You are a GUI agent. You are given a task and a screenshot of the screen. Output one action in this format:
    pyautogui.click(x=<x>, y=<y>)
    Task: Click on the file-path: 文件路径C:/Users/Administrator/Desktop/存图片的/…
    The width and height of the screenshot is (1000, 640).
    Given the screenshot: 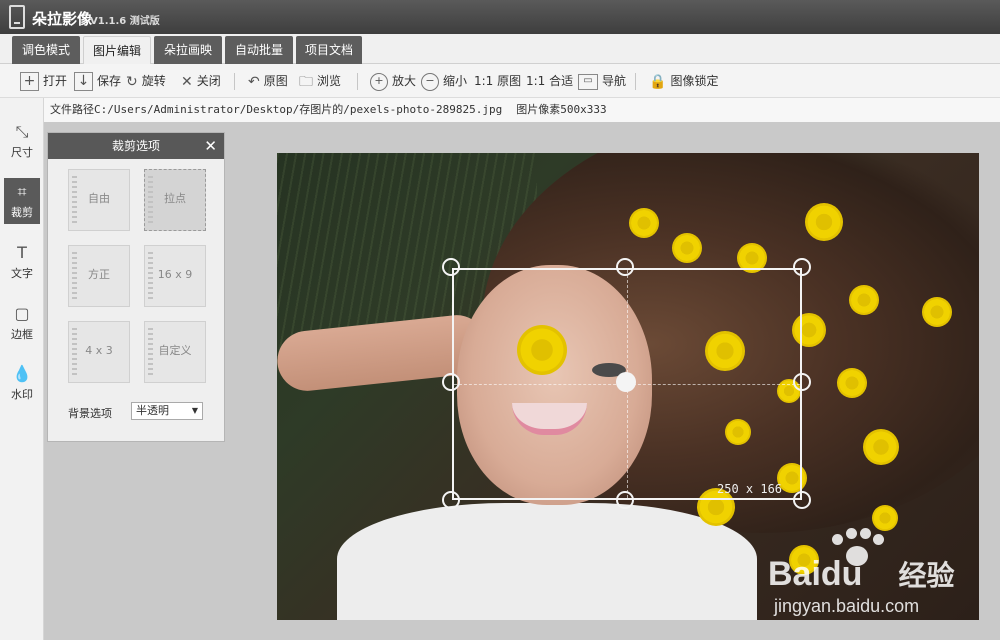 What is the action you would take?
    pyautogui.click(x=276, y=109)
    